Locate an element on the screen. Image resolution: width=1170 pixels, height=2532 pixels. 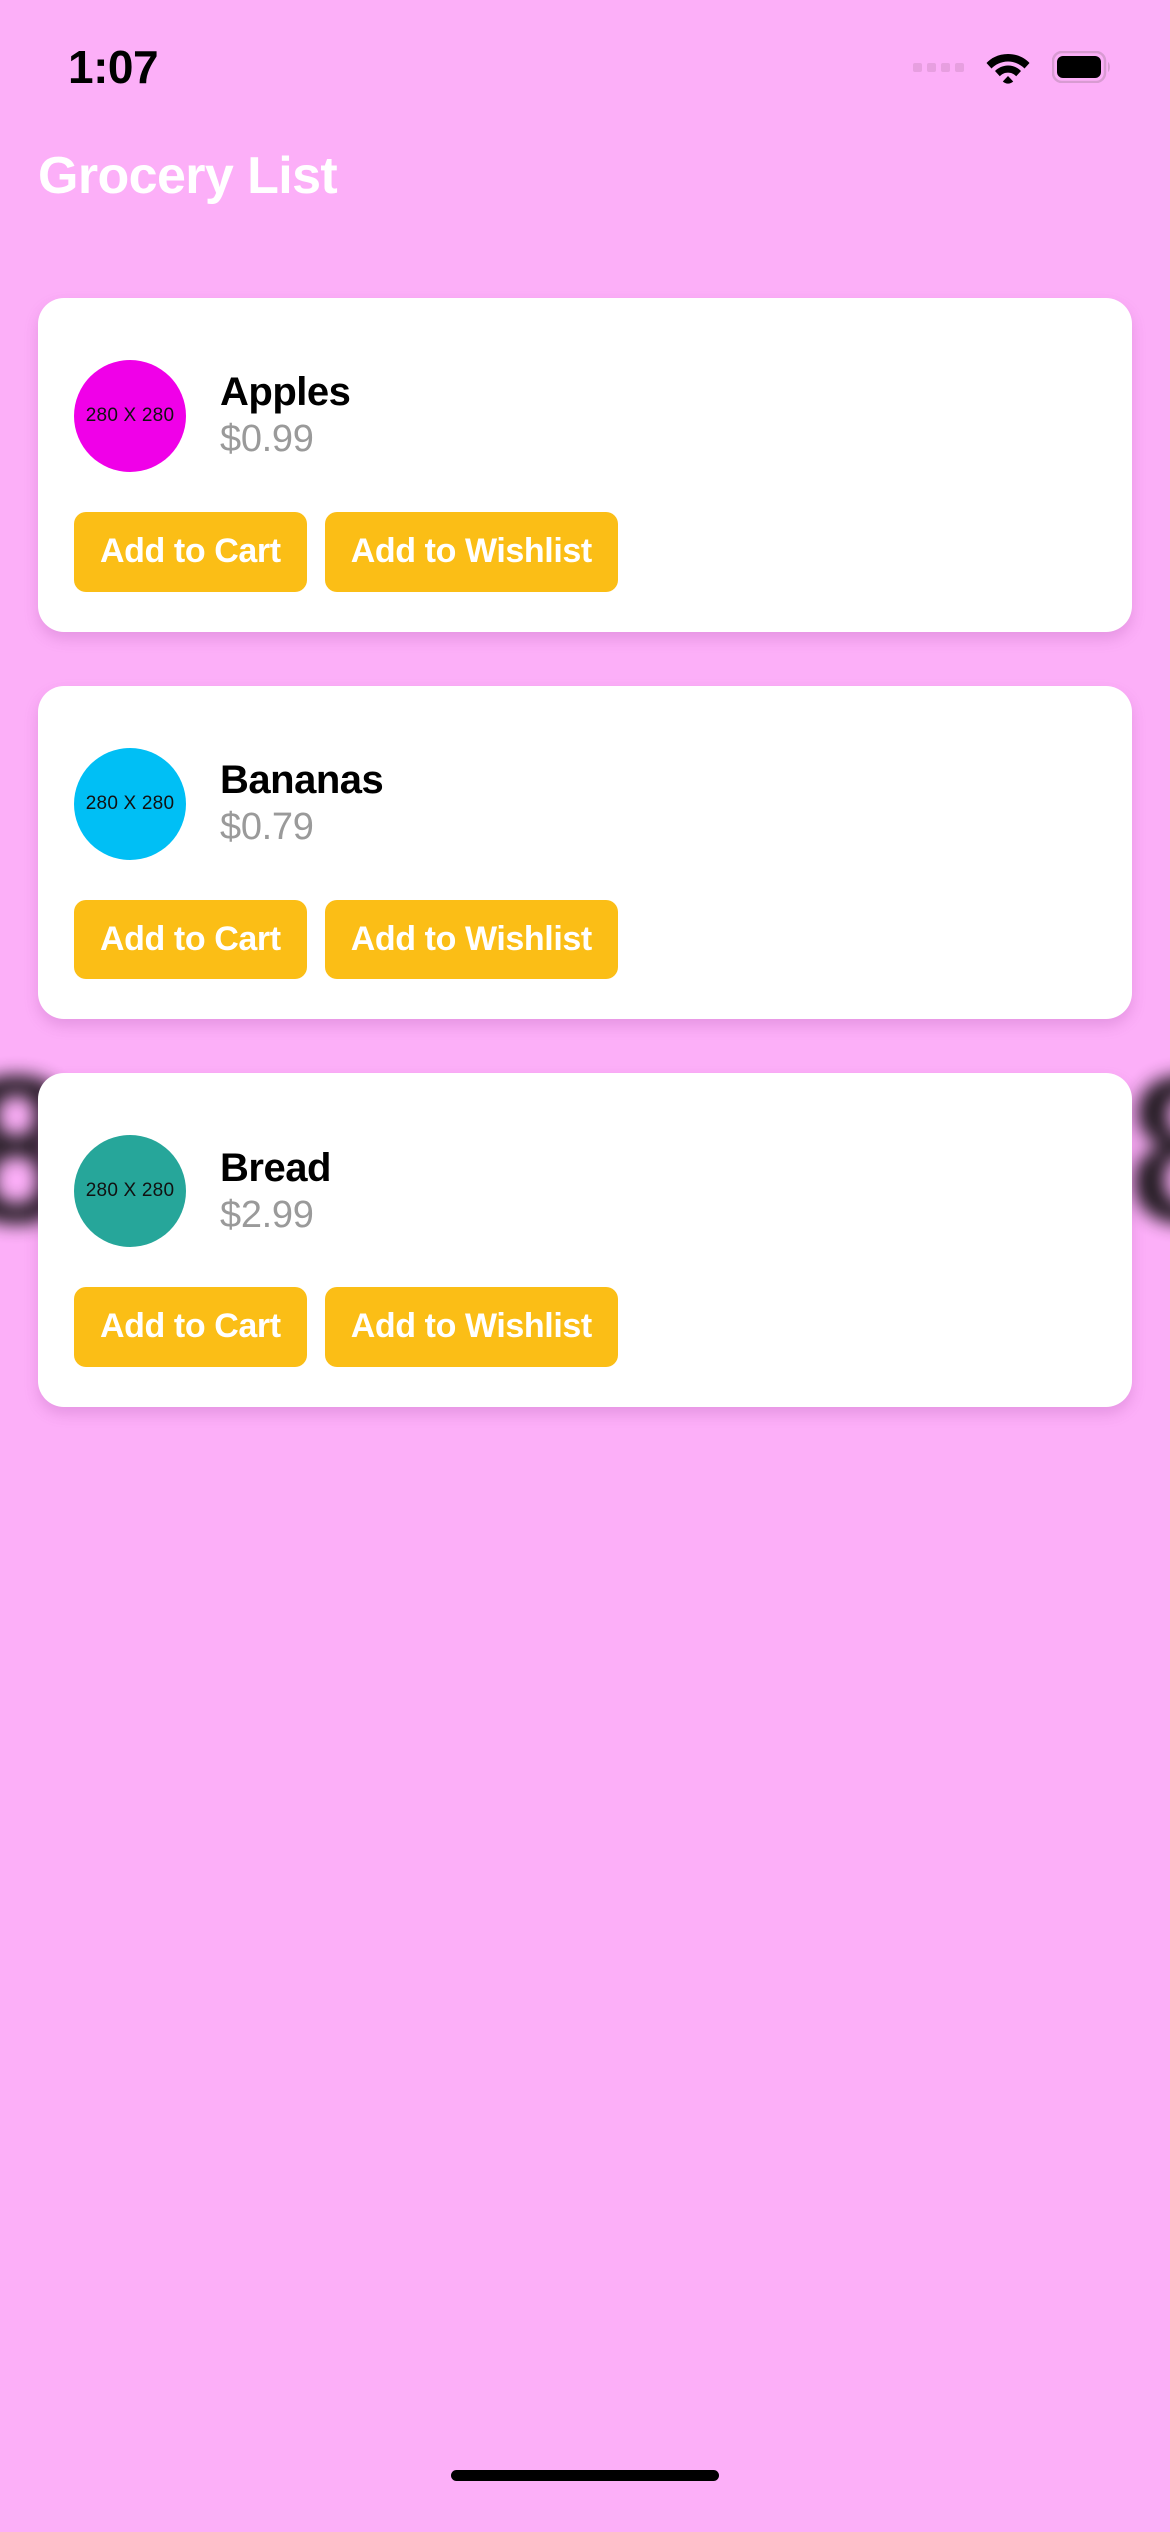
product-price: $0.99 is located at coordinates (267, 439).